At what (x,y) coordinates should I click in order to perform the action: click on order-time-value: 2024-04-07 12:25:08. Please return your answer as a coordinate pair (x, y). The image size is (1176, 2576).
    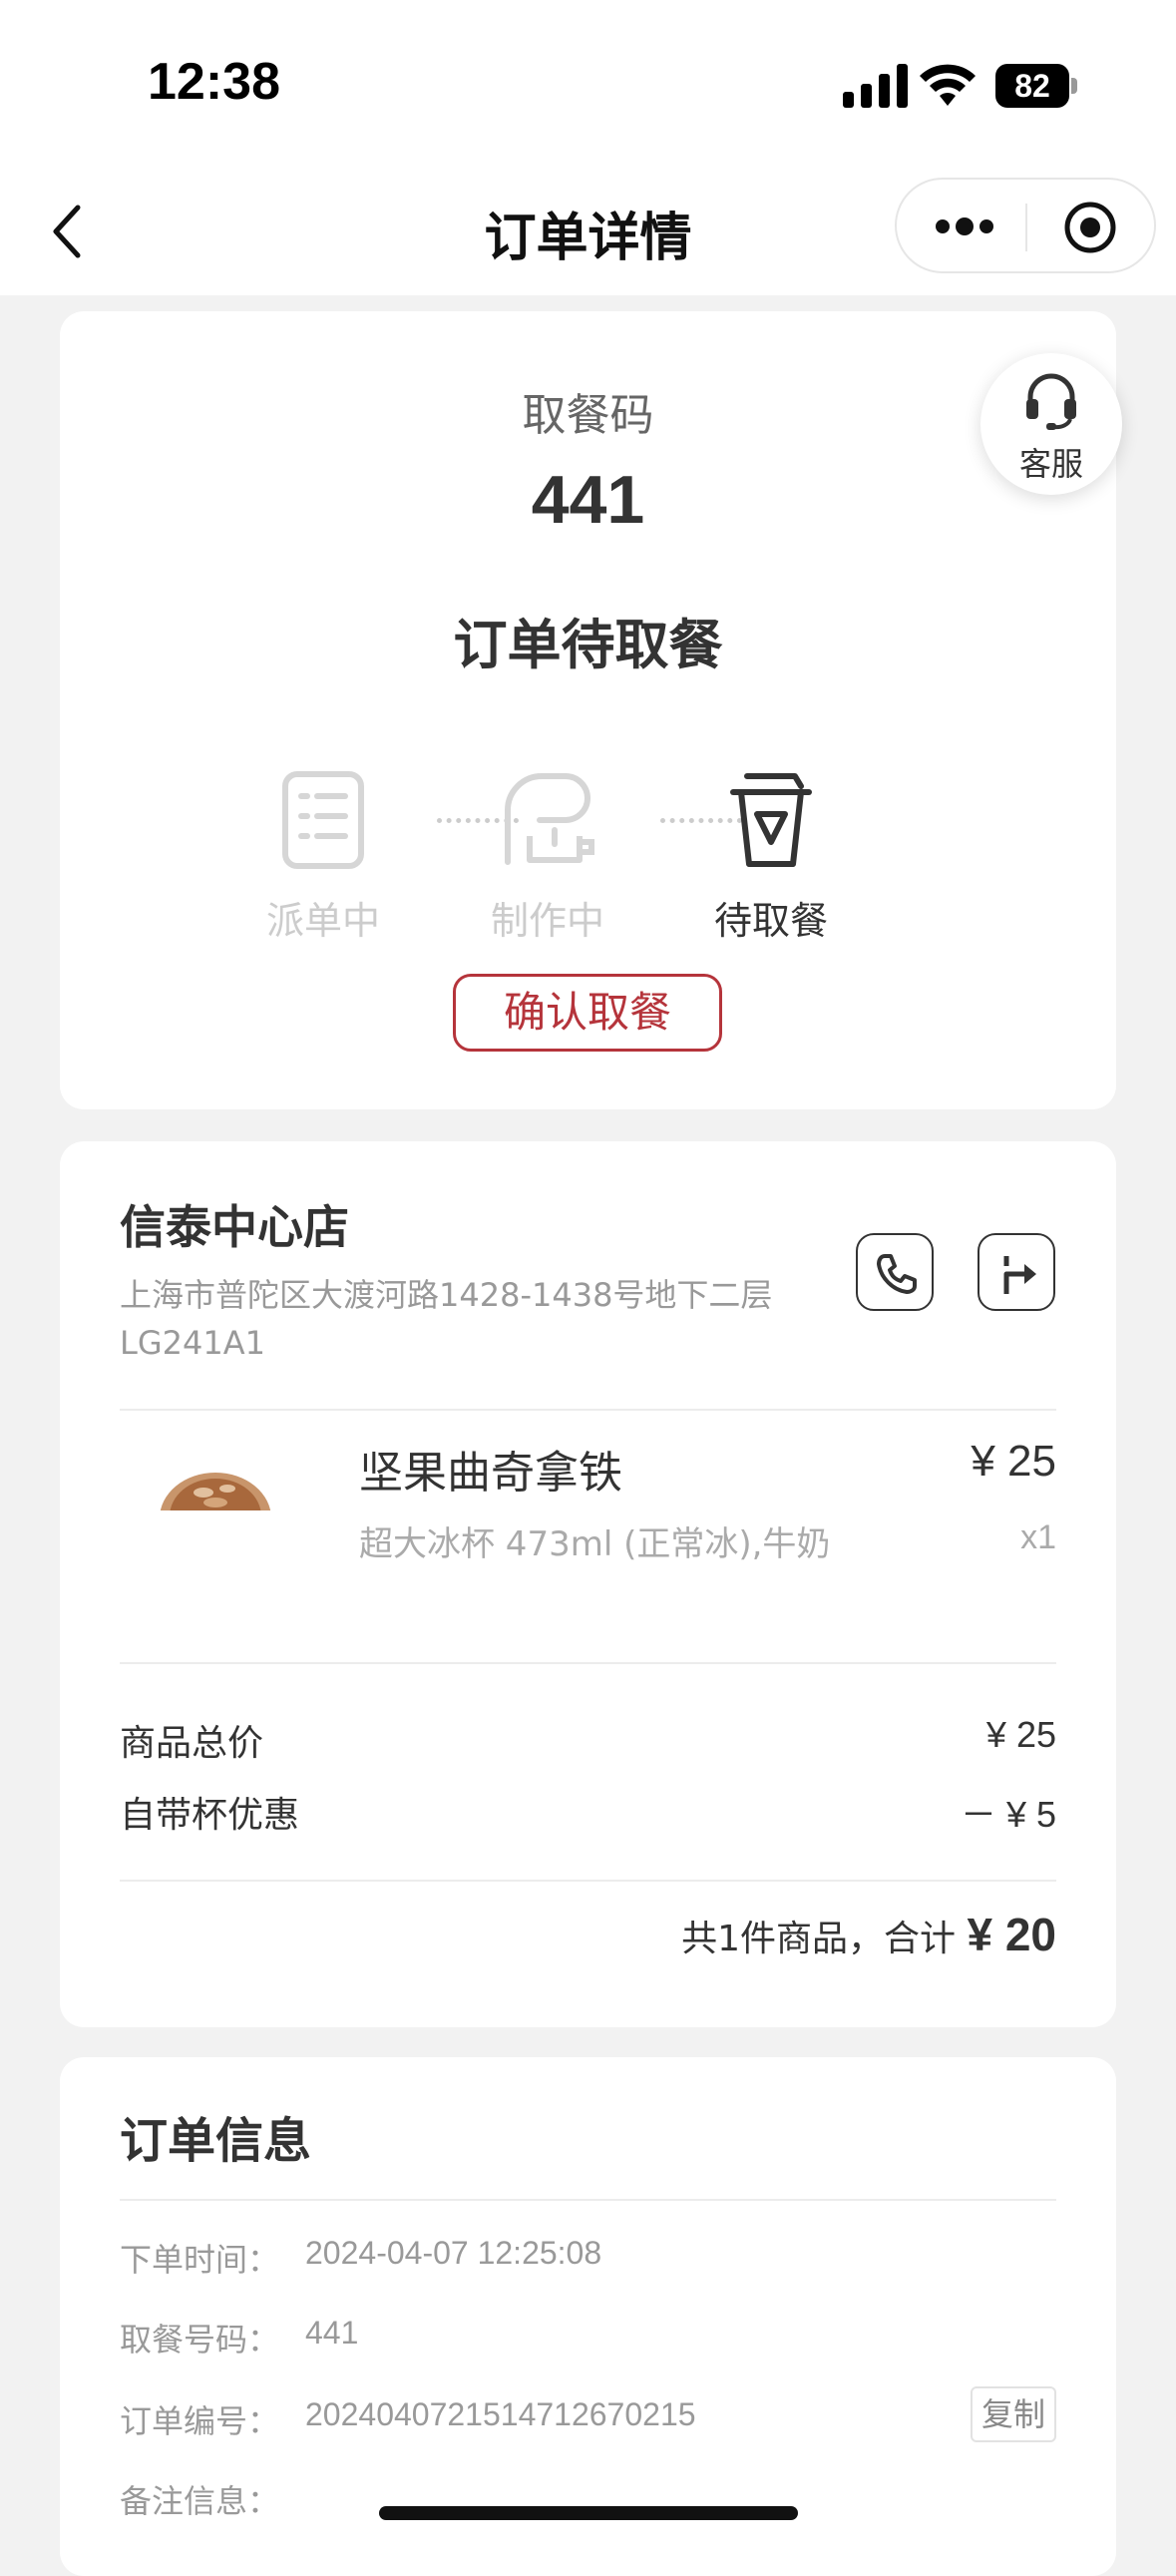
    Looking at the image, I should click on (454, 2253).